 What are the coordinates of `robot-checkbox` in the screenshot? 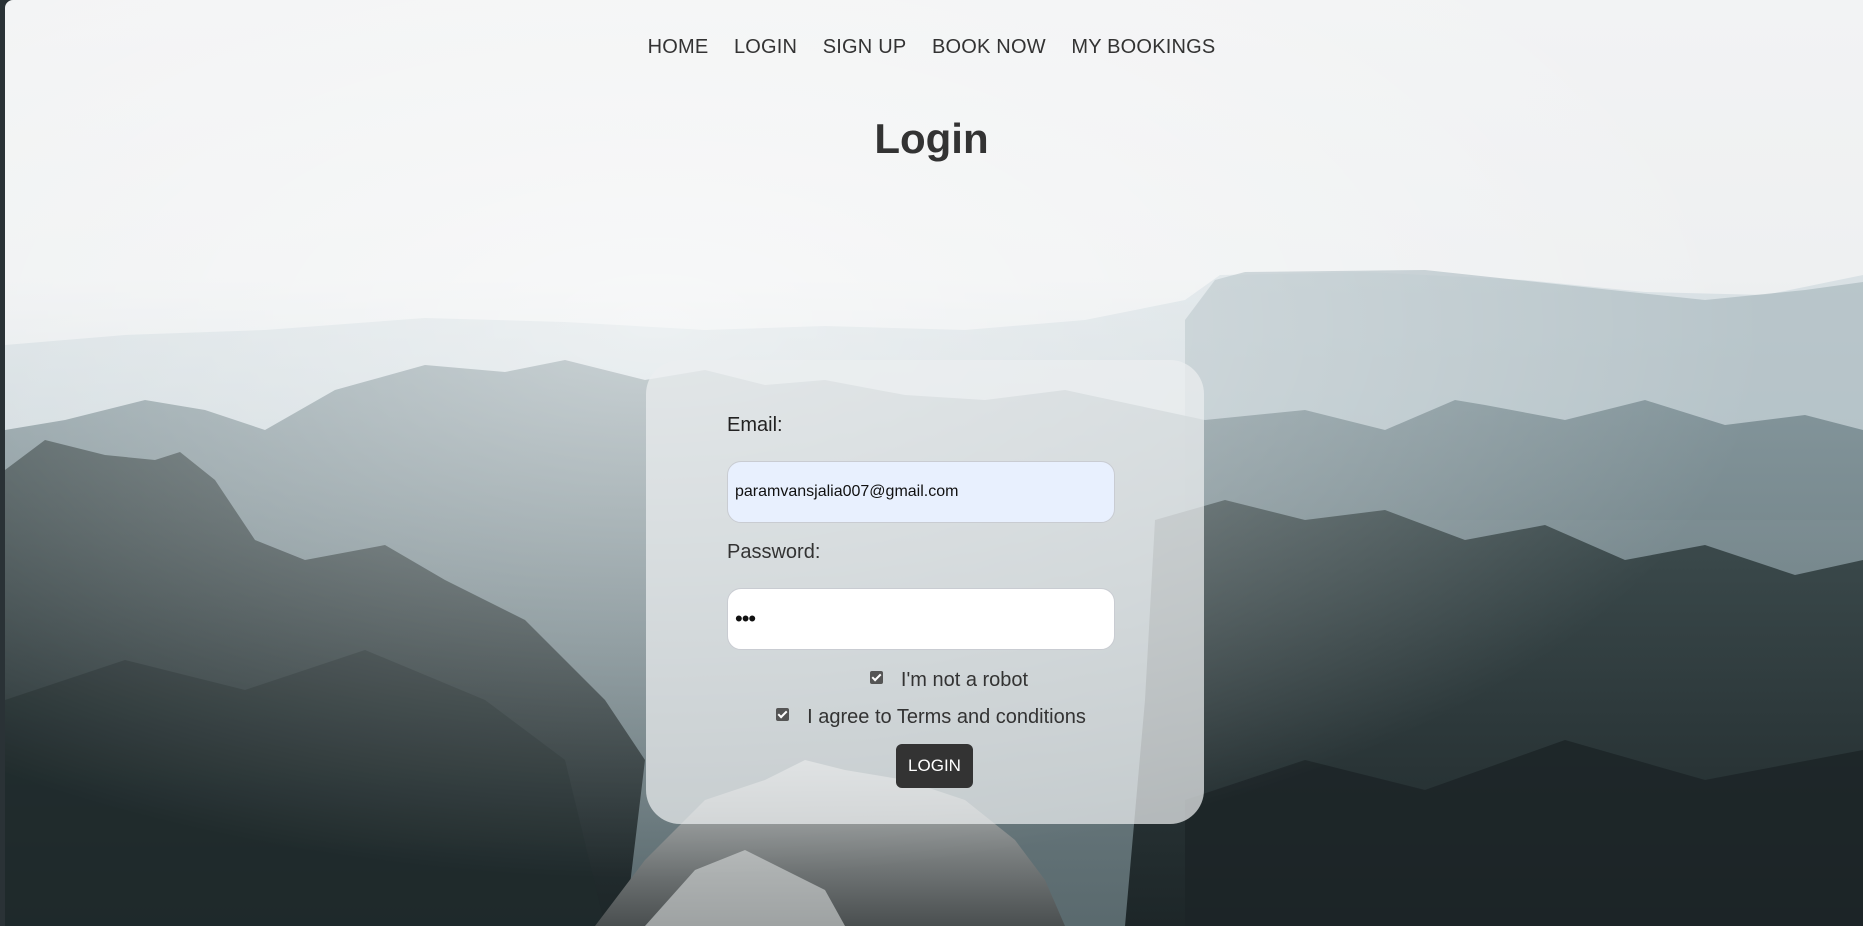 It's located at (876, 677).